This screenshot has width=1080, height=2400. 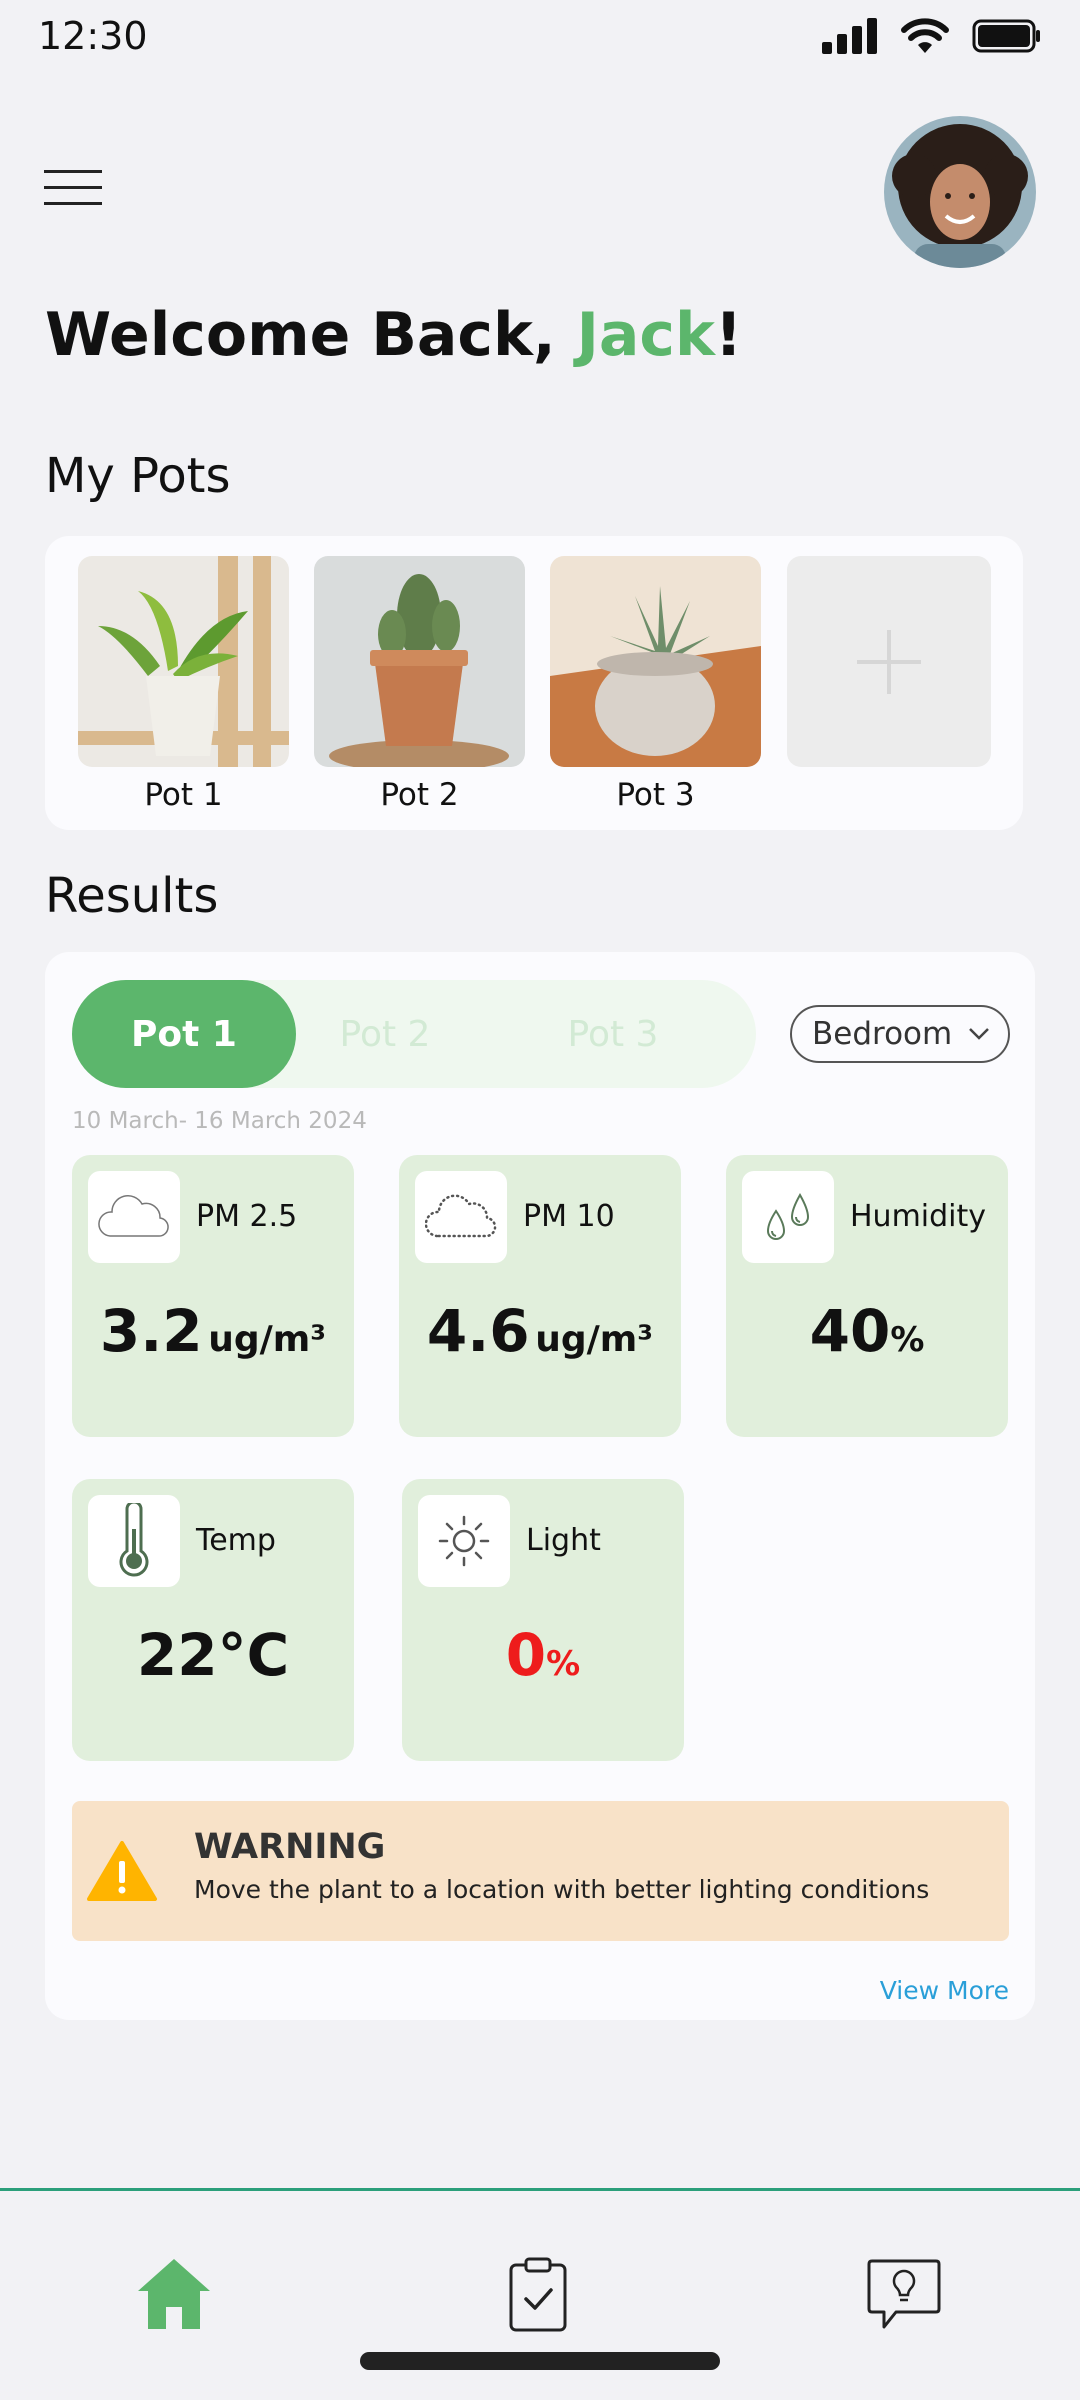 What do you see at coordinates (534, 683) in the screenshot?
I see `my-pots-card: Pot 1 Pot 2 Pot 3` at bounding box center [534, 683].